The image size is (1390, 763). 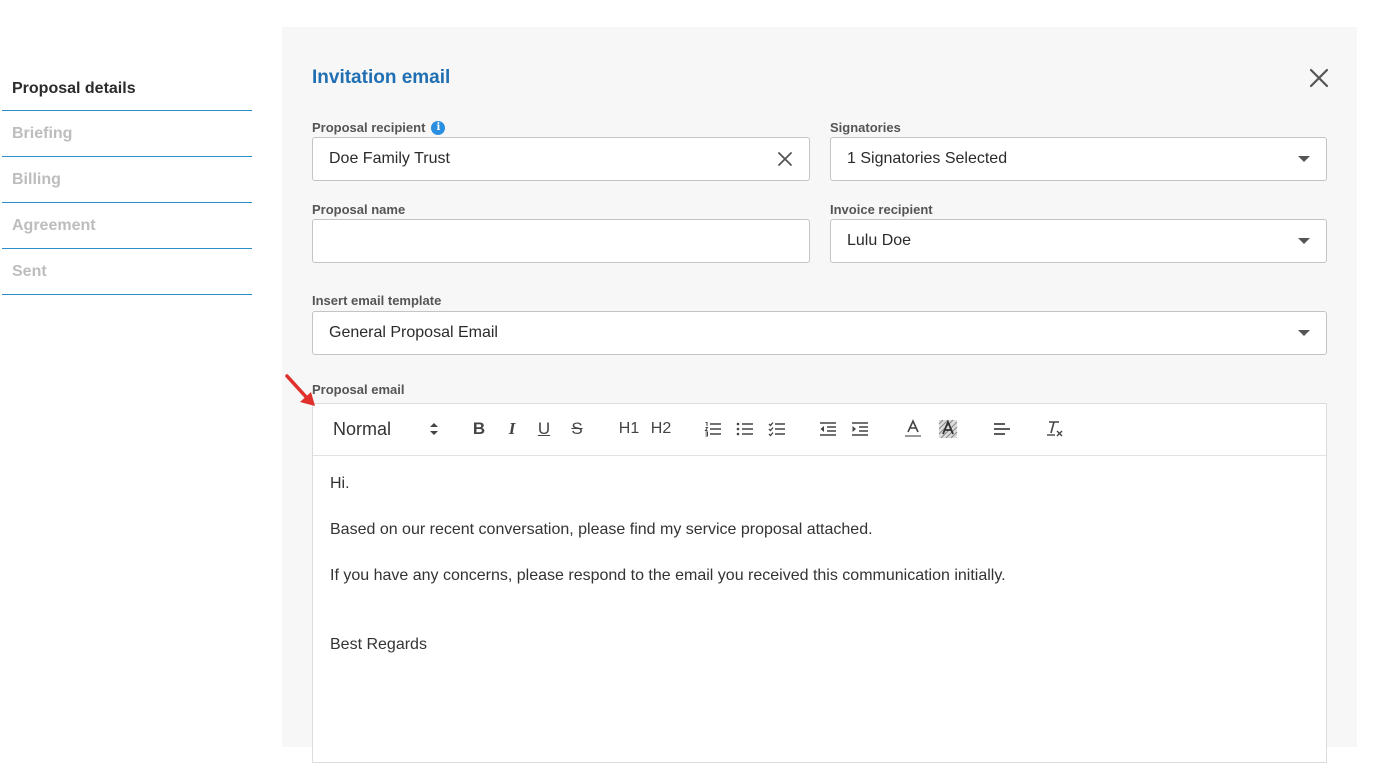 I want to click on heading-1-icon: H1, so click(x=629, y=428).